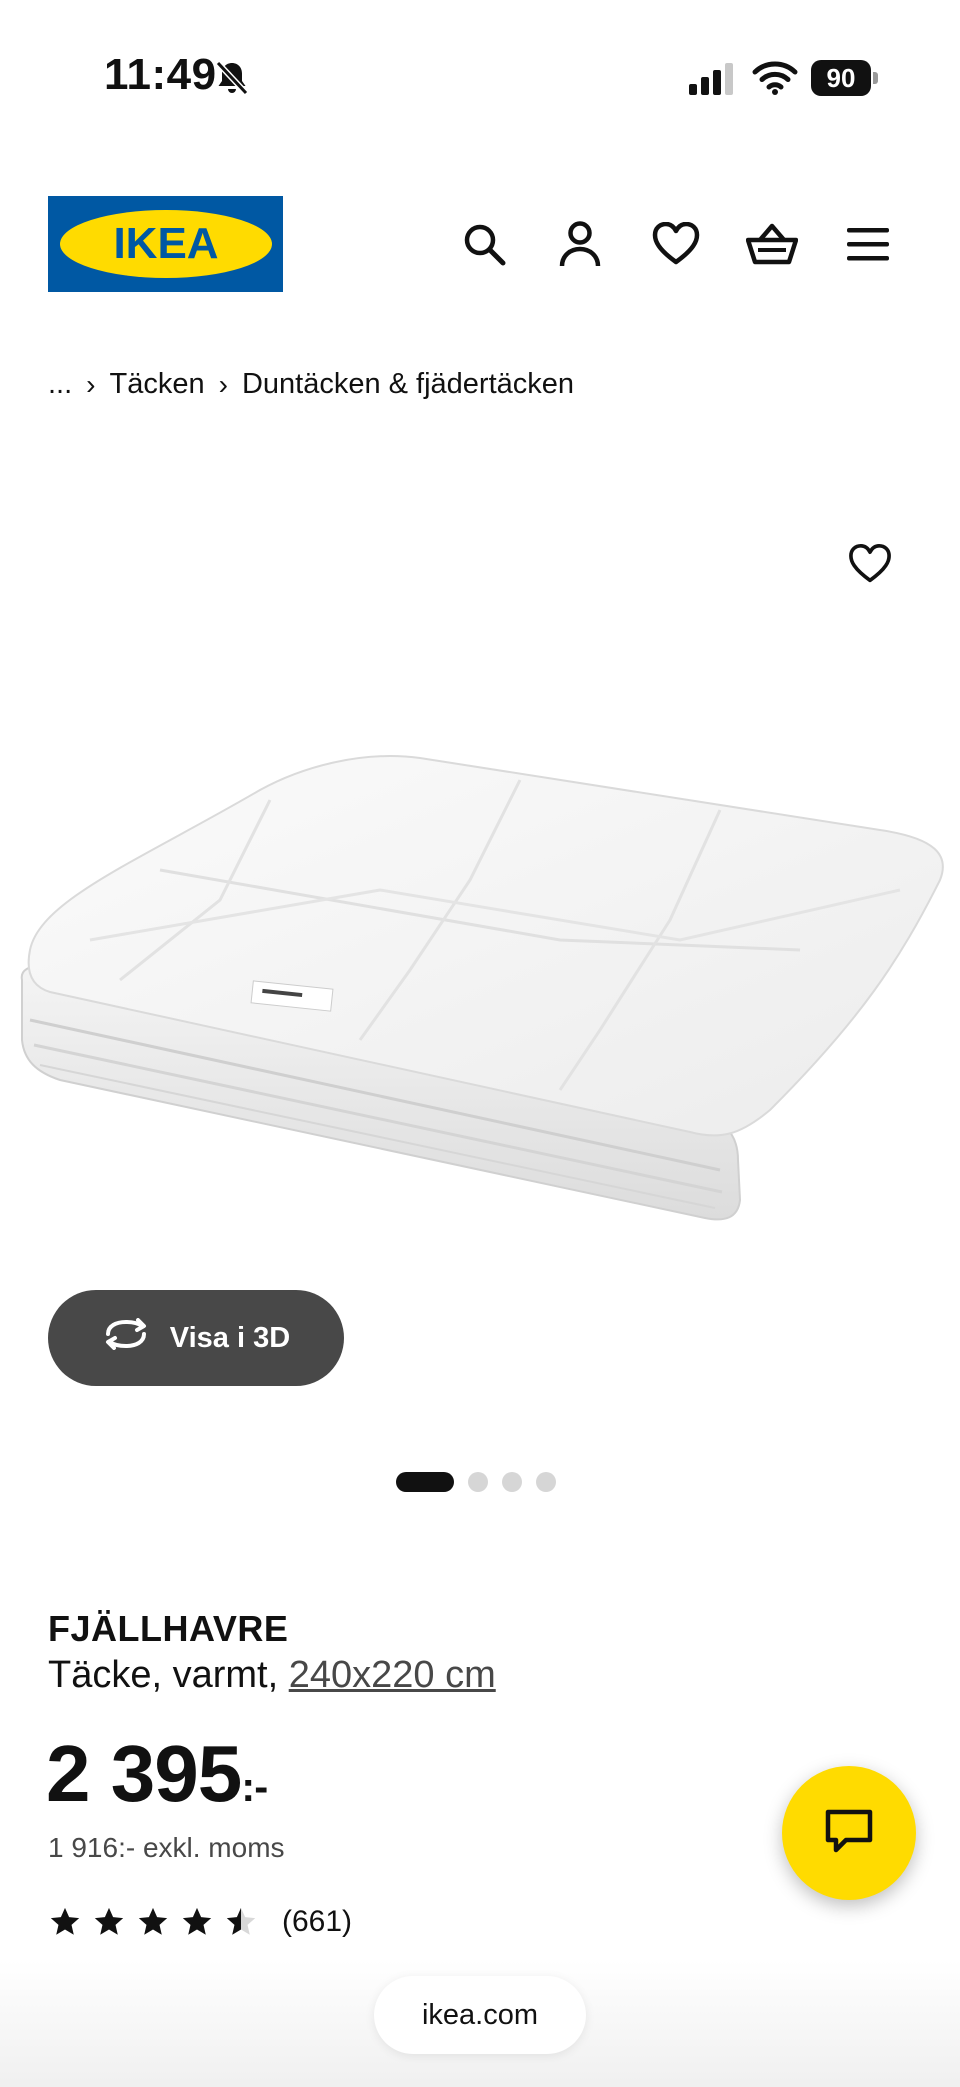 This screenshot has height=2087, width=960. What do you see at coordinates (160, 74) in the screenshot?
I see `status-time: 11:49` at bounding box center [160, 74].